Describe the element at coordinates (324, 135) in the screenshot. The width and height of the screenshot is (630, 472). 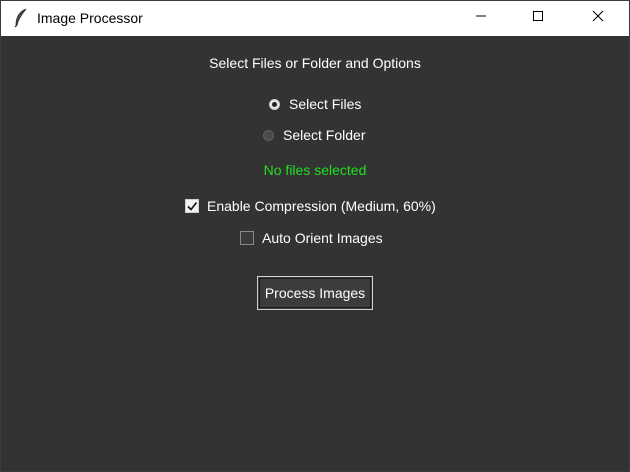
I see `radio-label-select-folder: Select Folder` at that location.